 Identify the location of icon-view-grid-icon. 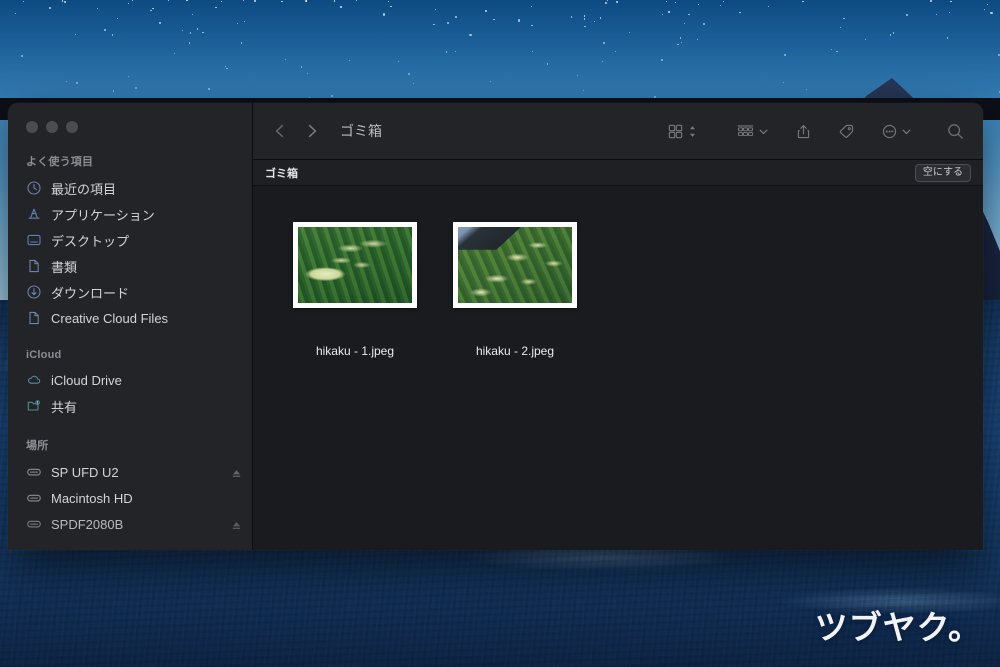
(675, 131).